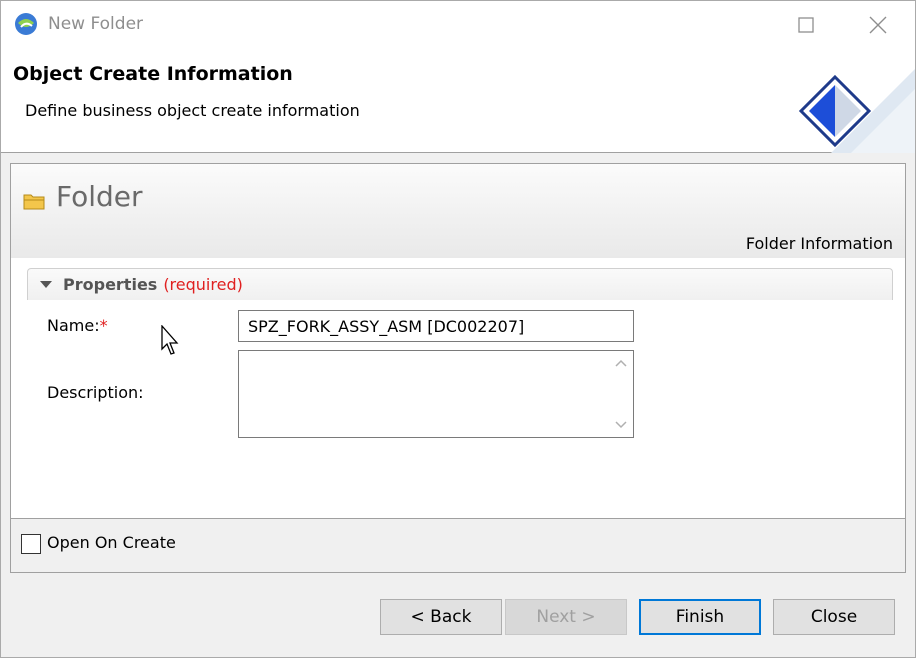 This screenshot has width=916, height=658. What do you see at coordinates (458, 545) in the screenshot?
I see `options-strip: Open On Create` at bounding box center [458, 545].